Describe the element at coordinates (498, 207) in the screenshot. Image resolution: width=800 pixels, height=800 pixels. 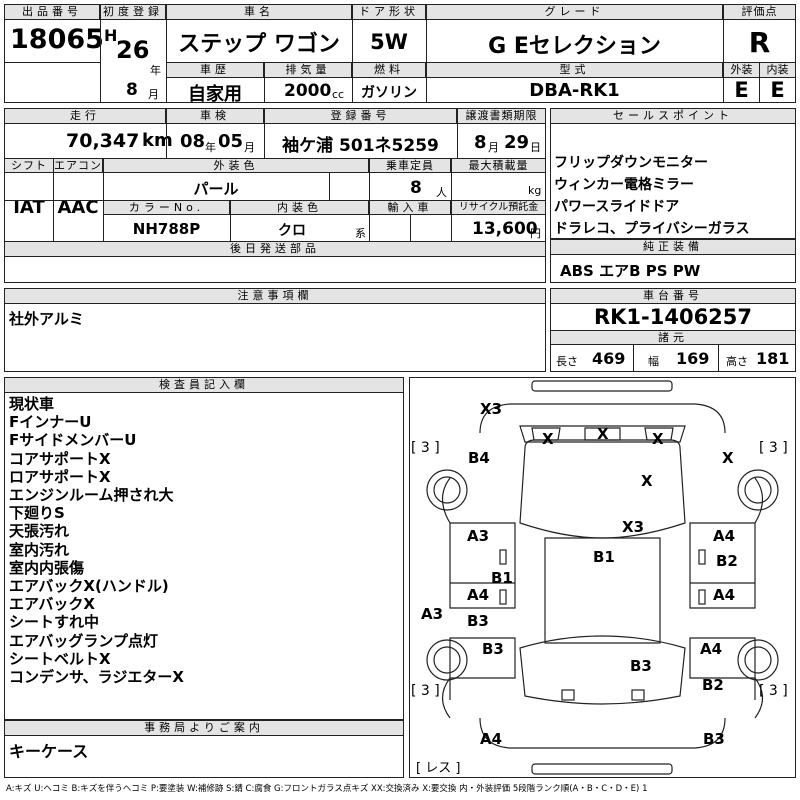
I see `recycle-label: リサイクル預託金` at that location.